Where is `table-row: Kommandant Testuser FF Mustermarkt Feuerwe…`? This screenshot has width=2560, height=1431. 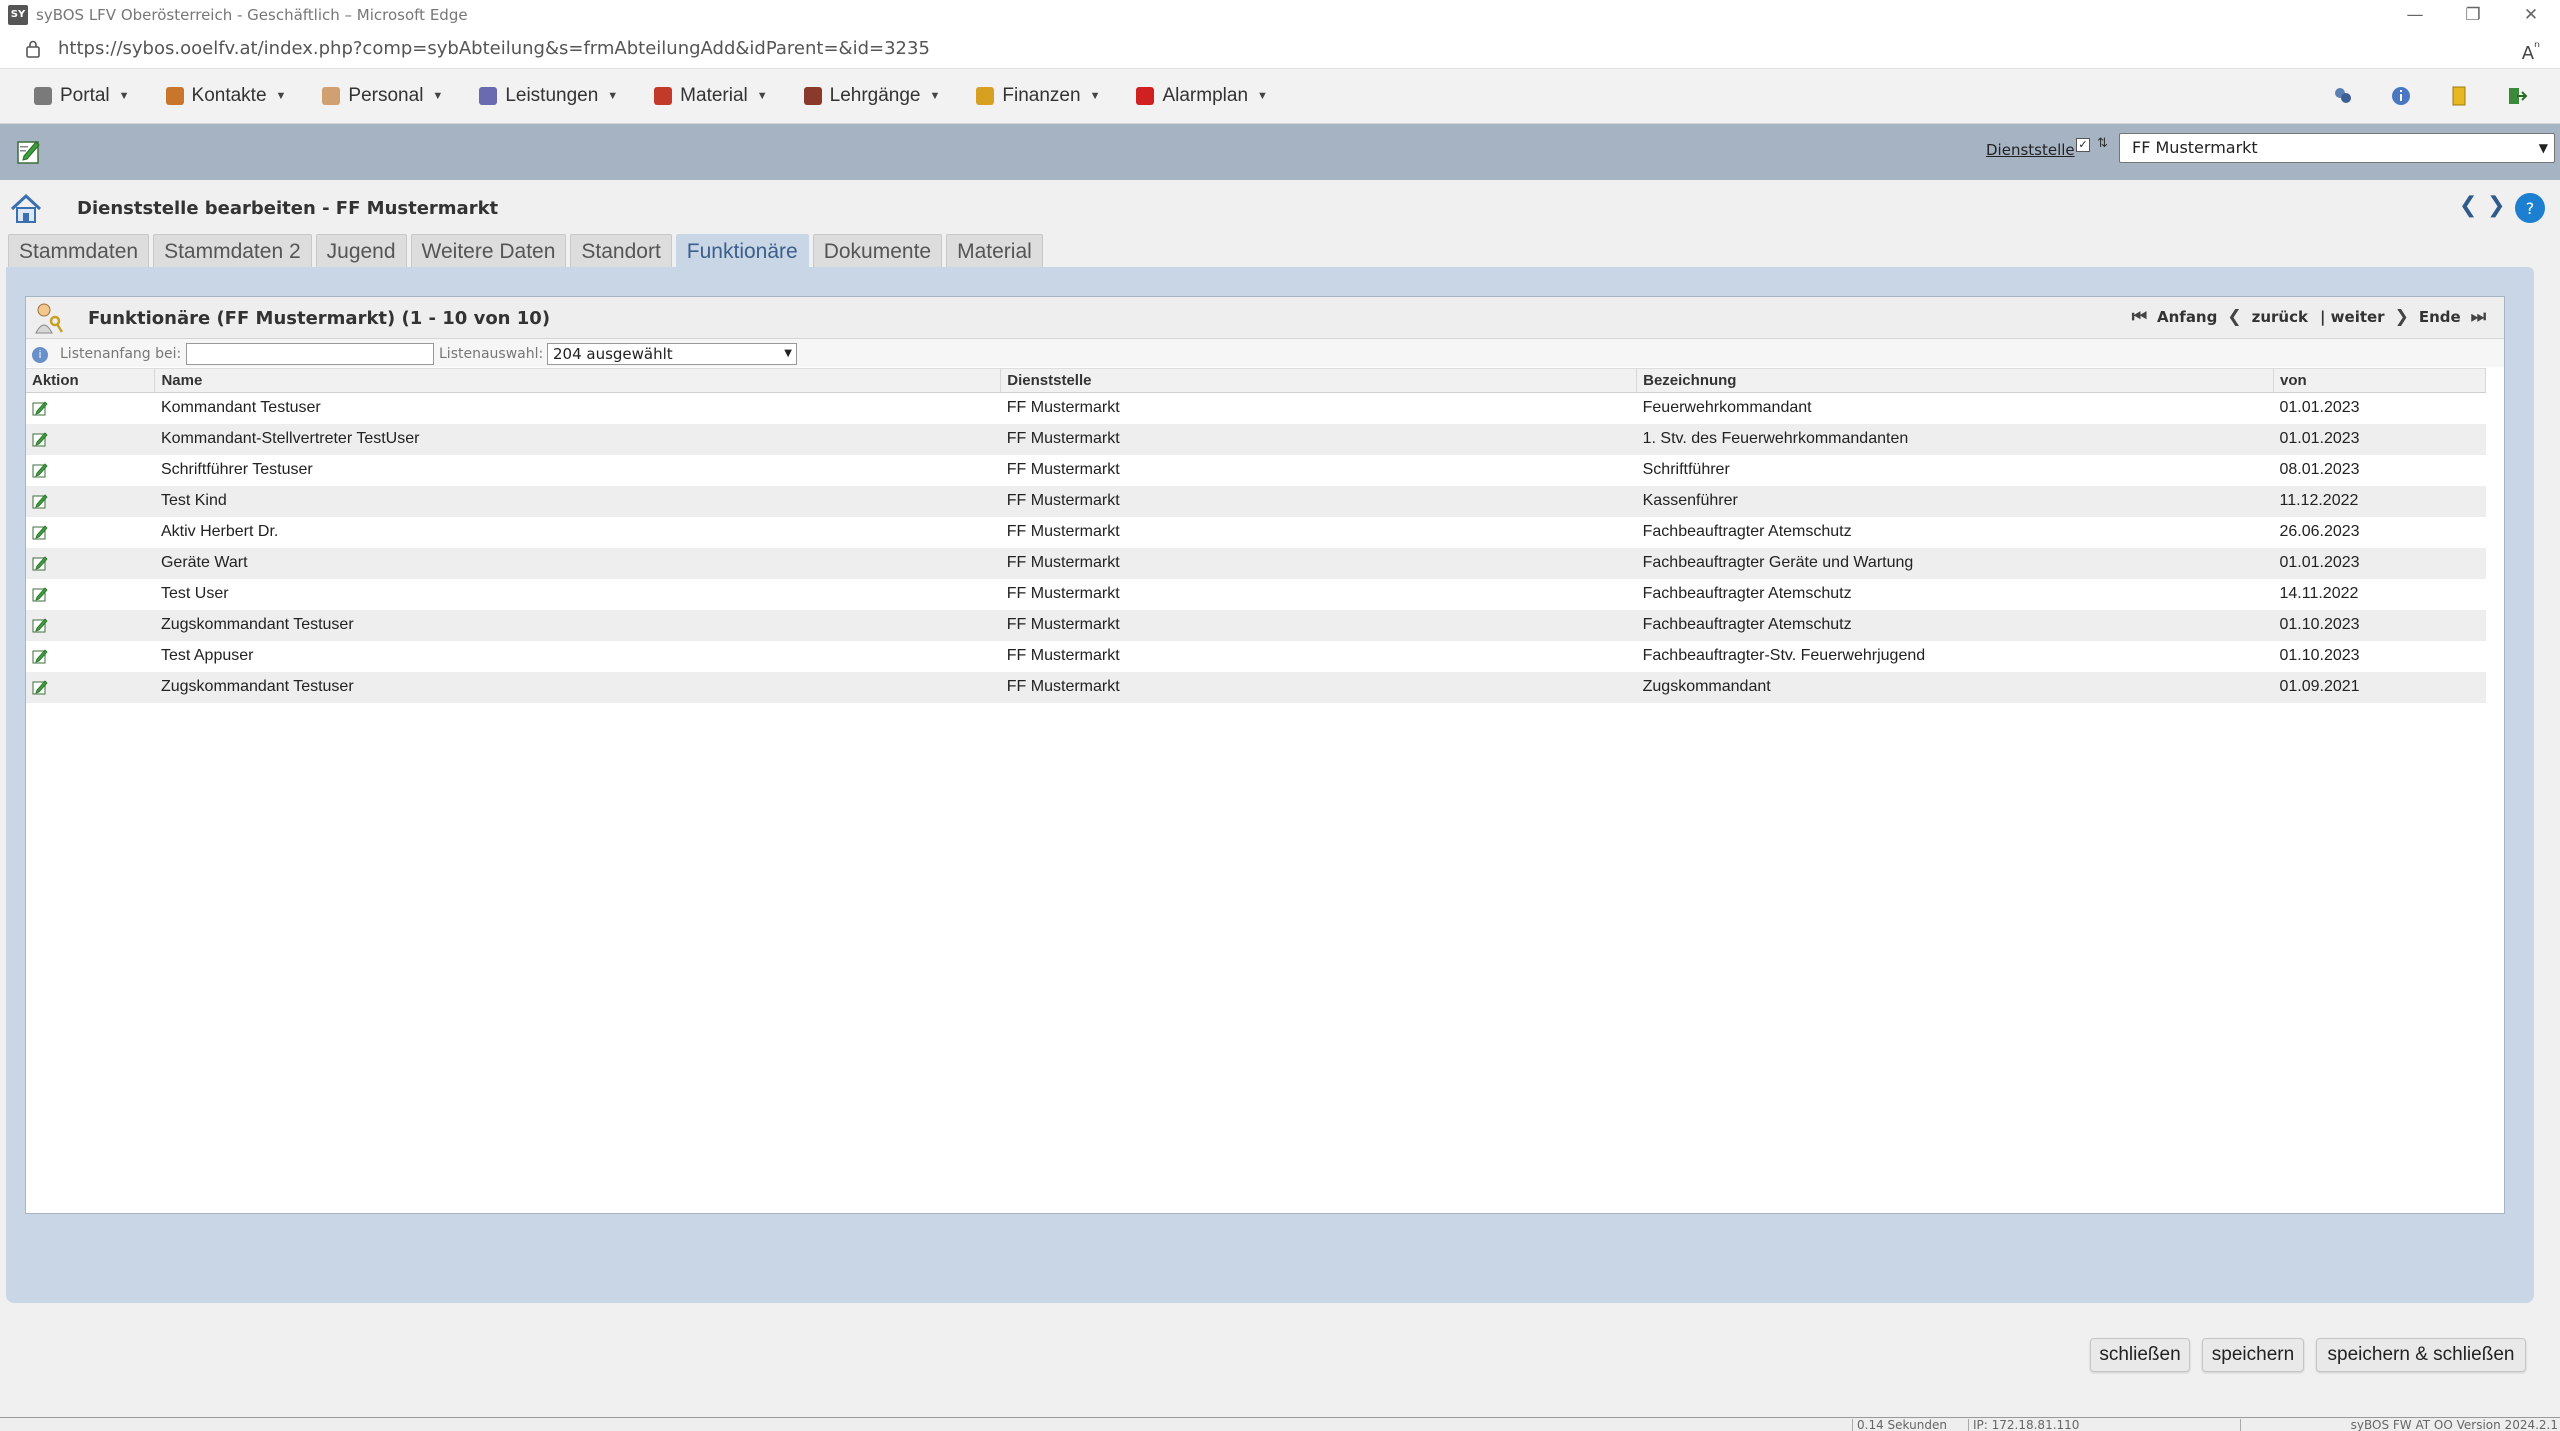
table-row: Kommandant Testuser FF Mustermarkt Feuerwe… is located at coordinates (1256, 408).